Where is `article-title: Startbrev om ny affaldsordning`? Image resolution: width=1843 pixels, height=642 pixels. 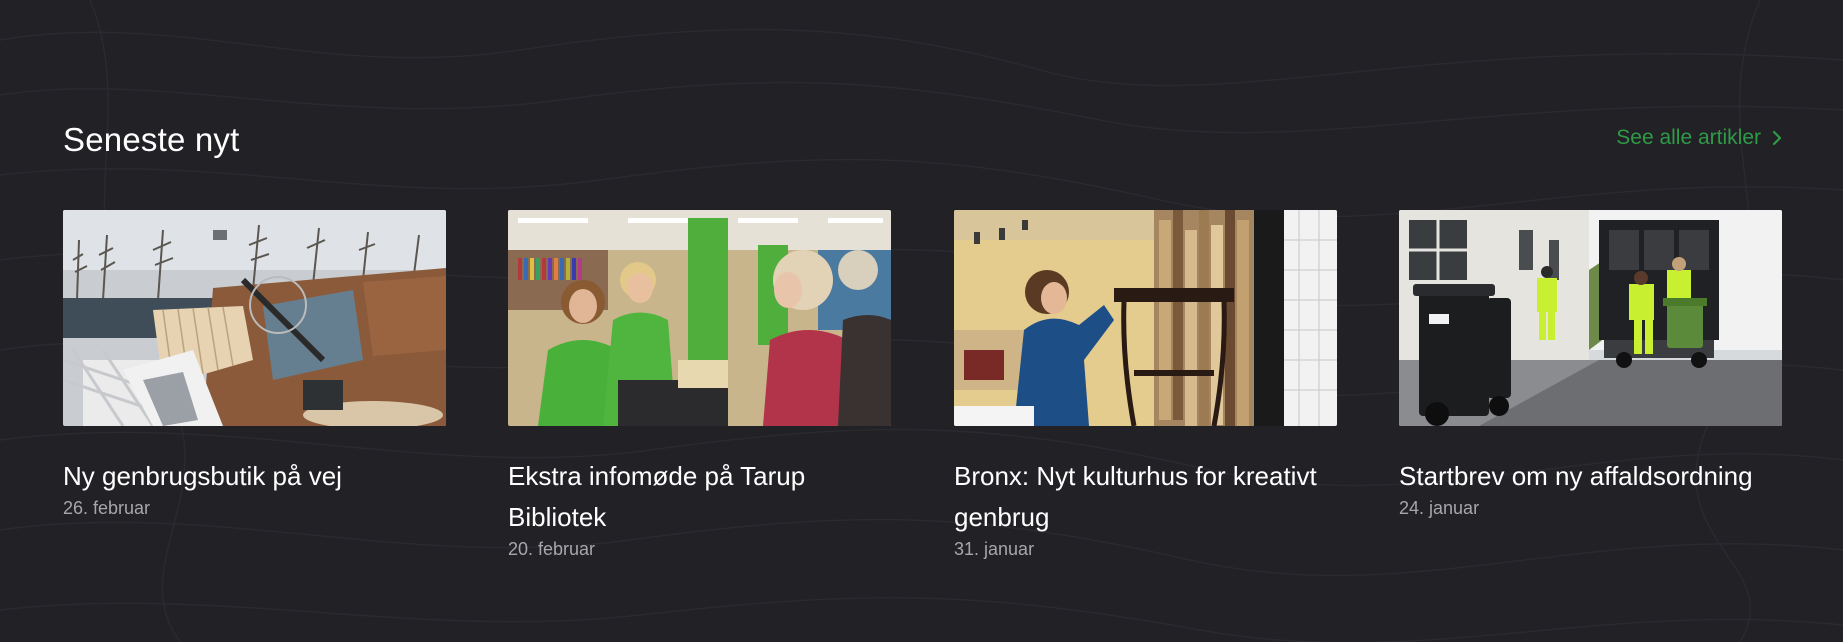
article-title: Startbrev om ny affaldsordning is located at coordinates (1576, 476).